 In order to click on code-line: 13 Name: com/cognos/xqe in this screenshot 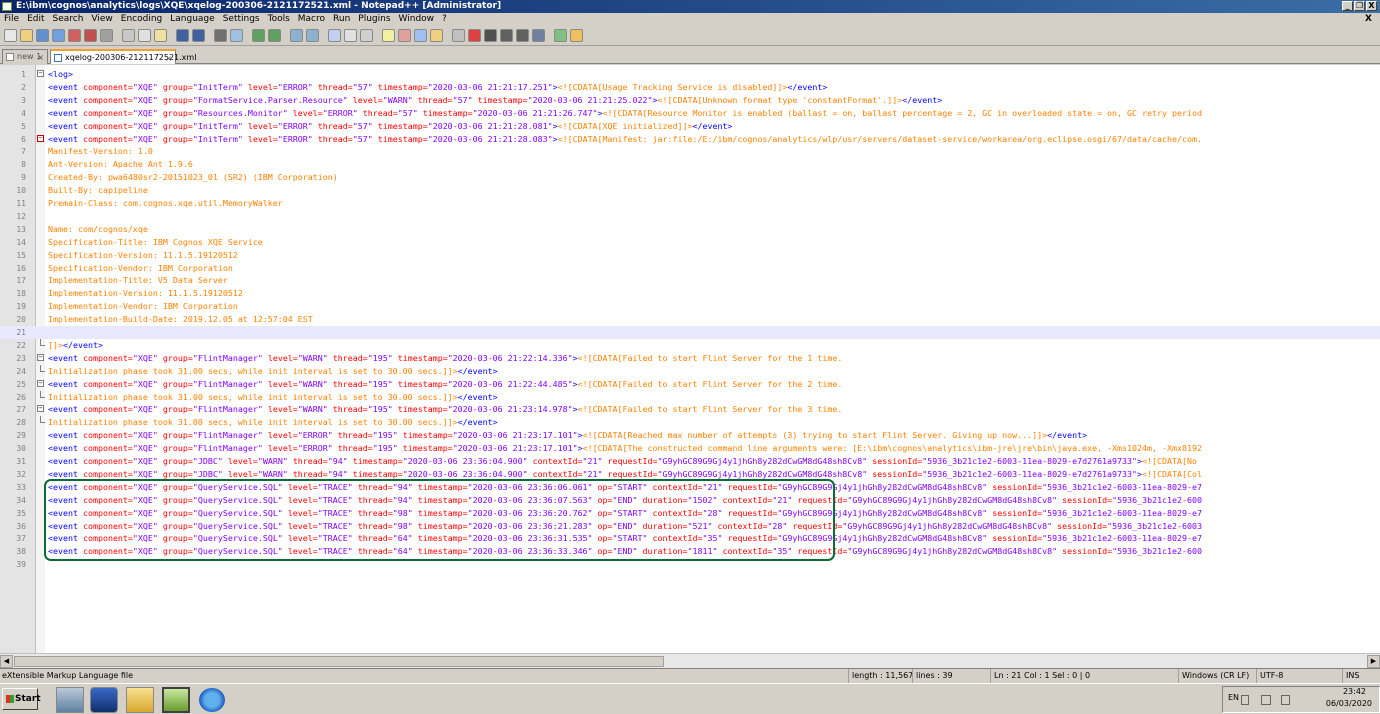, I will do `click(690, 229)`.